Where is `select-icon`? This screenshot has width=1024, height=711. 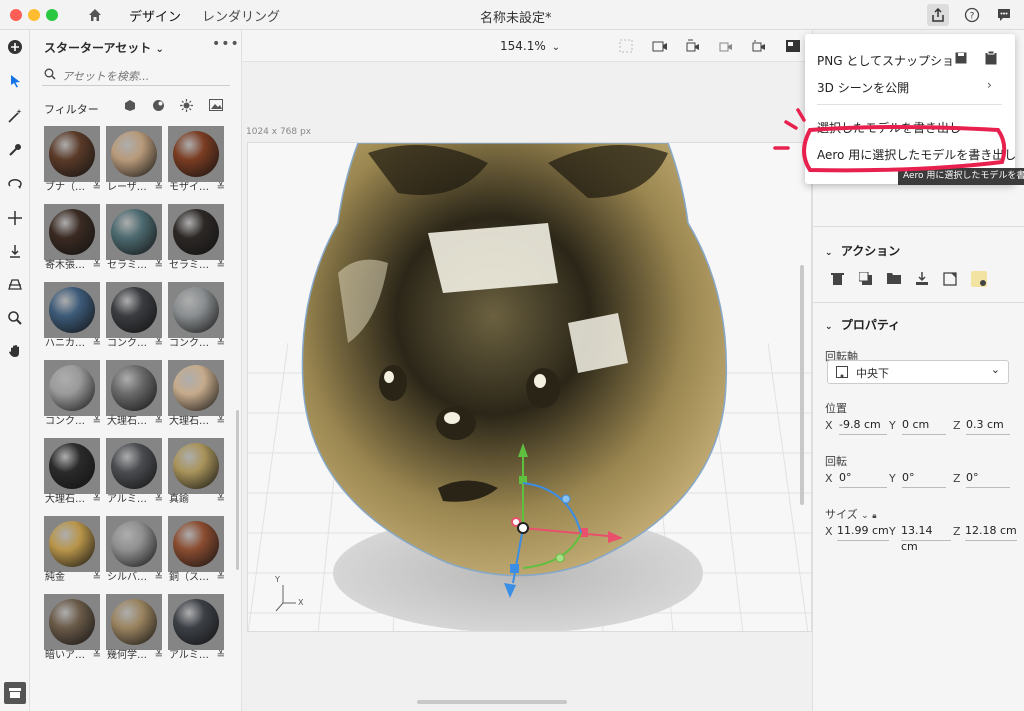
select-icon is located at coordinates (15, 81).